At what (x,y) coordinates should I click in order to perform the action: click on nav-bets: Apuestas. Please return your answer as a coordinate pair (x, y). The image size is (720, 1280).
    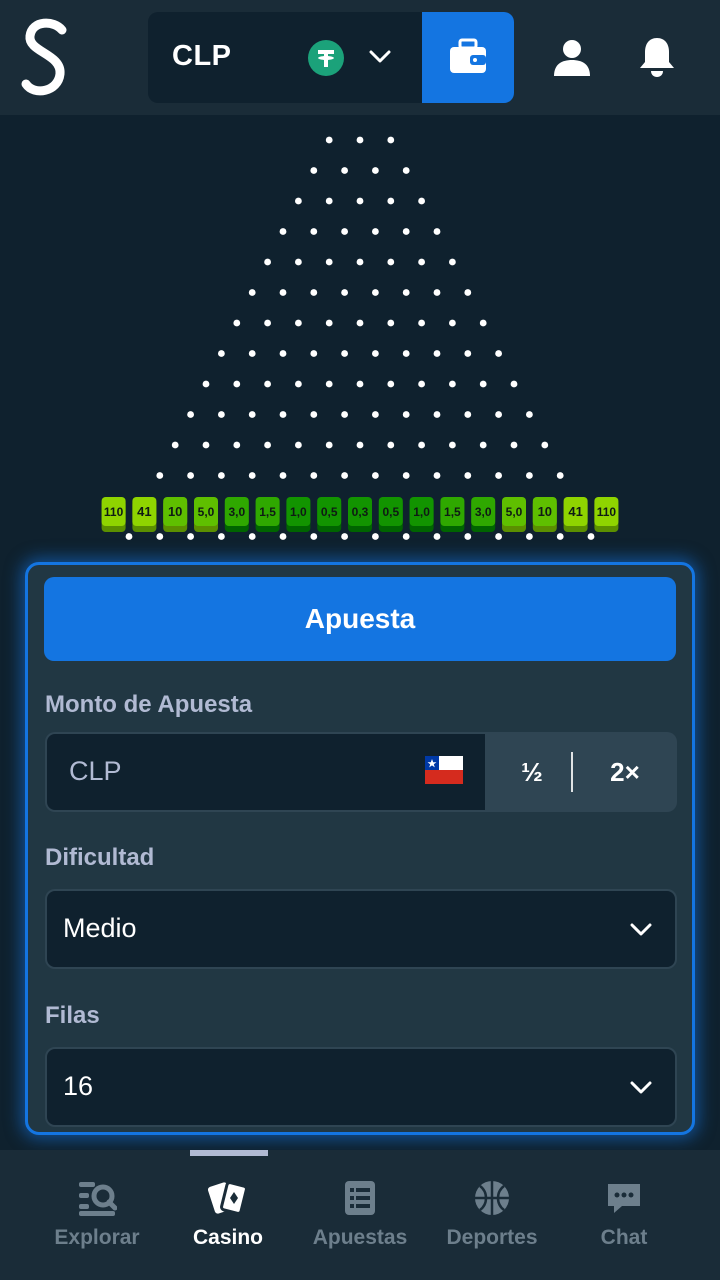
    Looking at the image, I should click on (360, 1215).